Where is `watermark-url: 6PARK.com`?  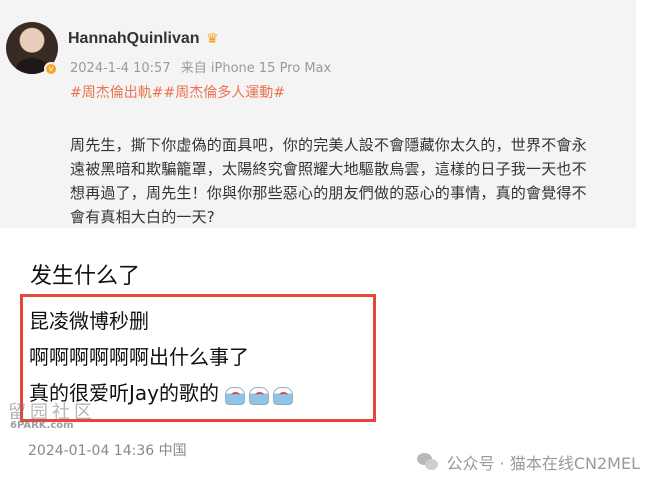 watermark-url: 6PARK.com is located at coordinates (42, 425).